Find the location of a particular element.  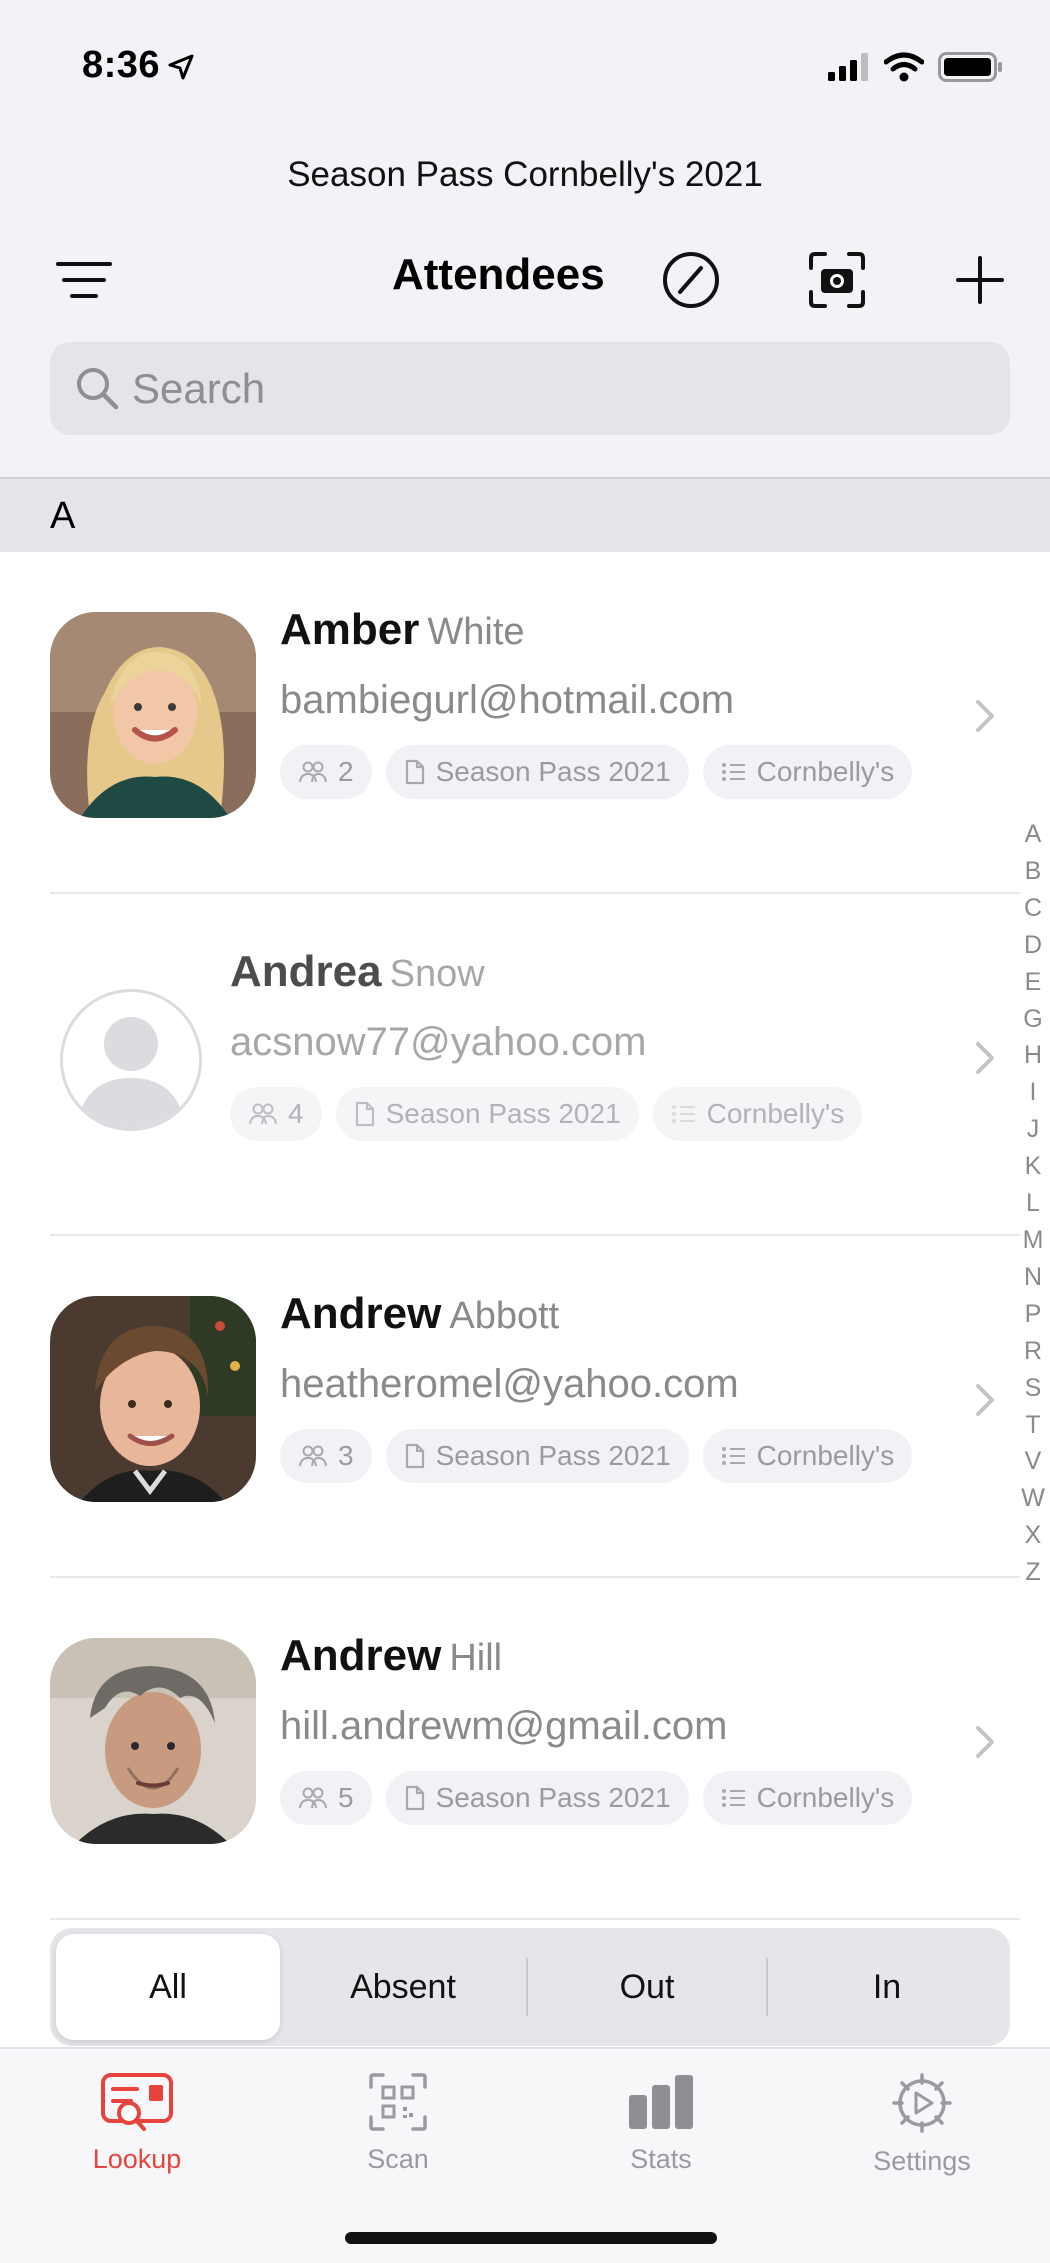

add-attendee-button is located at coordinates (980, 280).